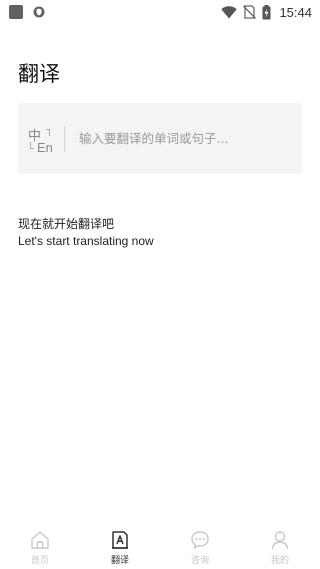  Describe the element at coordinates (120, 540) in the screenshot. I see `translate-icon` at that location.